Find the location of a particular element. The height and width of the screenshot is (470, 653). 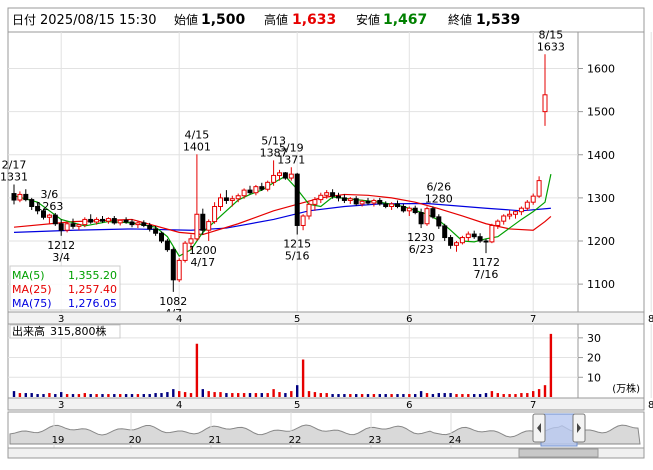

navigator-right-handle is located at coordinates (579, 428).